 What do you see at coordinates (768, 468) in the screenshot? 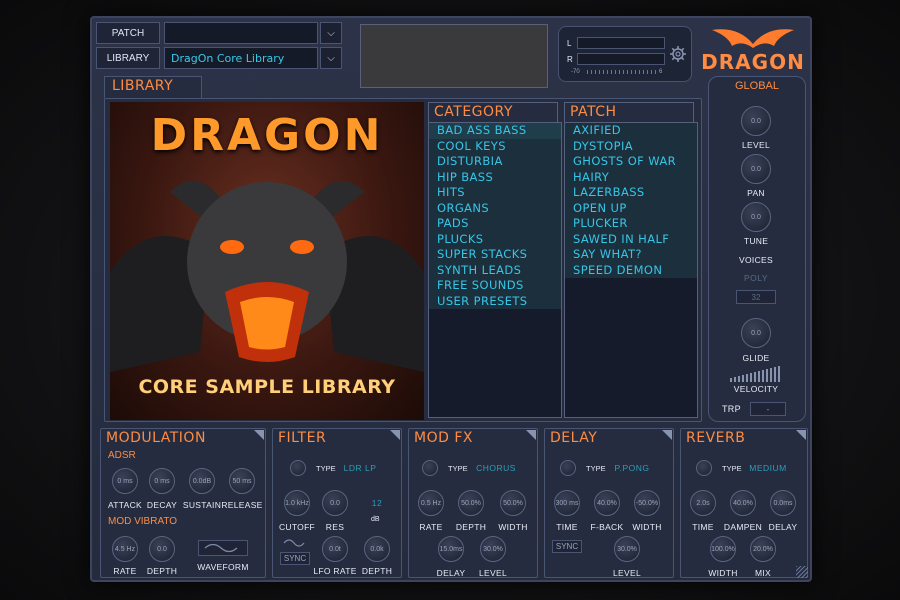
I see `reverb-type-value: MEDIUM` at bounding box center [768, 468].